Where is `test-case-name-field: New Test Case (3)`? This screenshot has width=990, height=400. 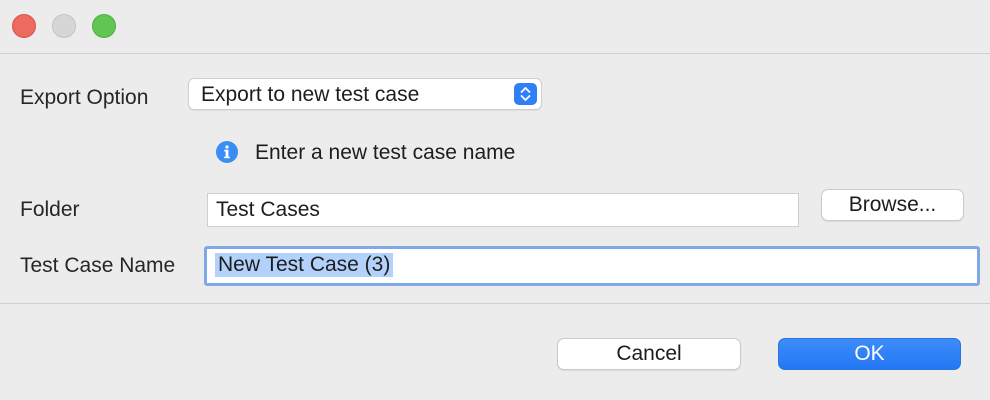
test-case-name-field: New Test Case (3) is located at coordinates (592, 266).